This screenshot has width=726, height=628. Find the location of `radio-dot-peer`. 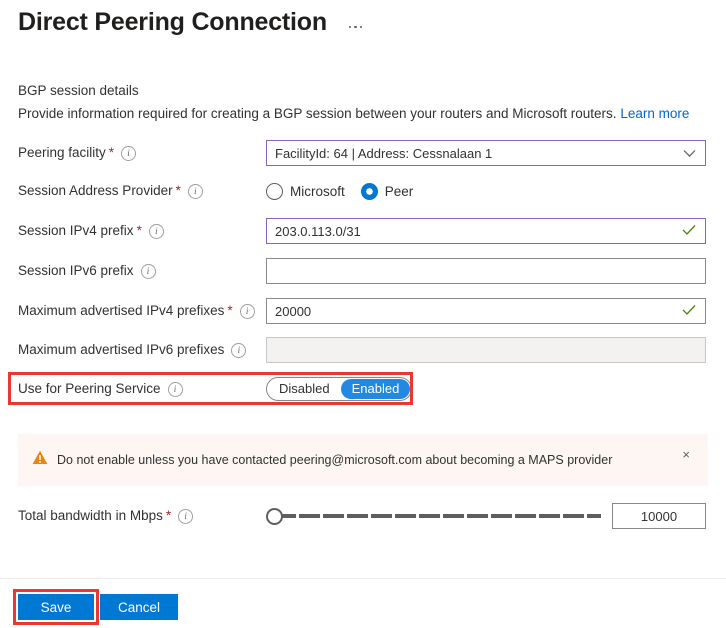

radio-dot-peer is located at coordinates (369, 191).